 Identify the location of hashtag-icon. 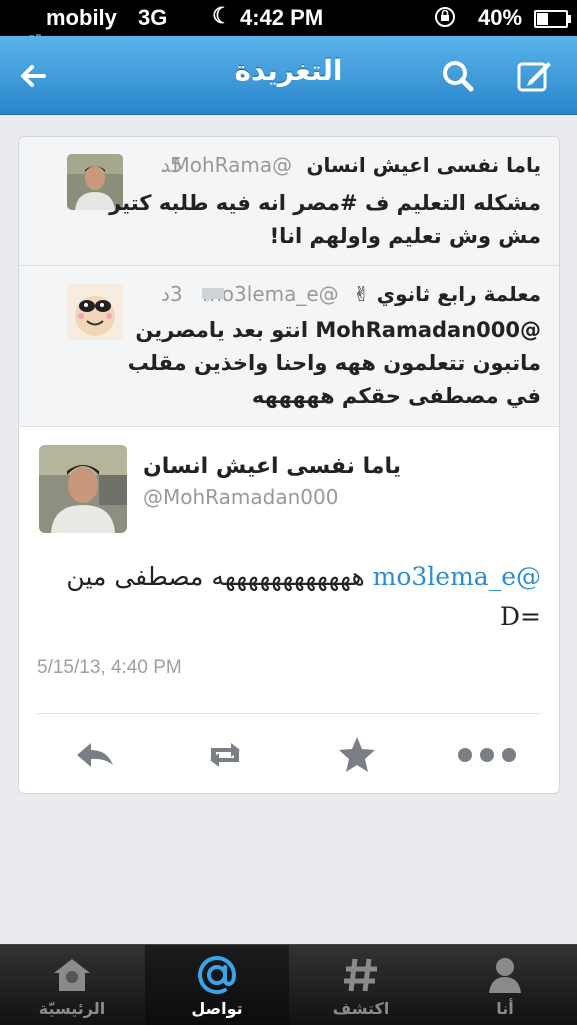
(360, 975).